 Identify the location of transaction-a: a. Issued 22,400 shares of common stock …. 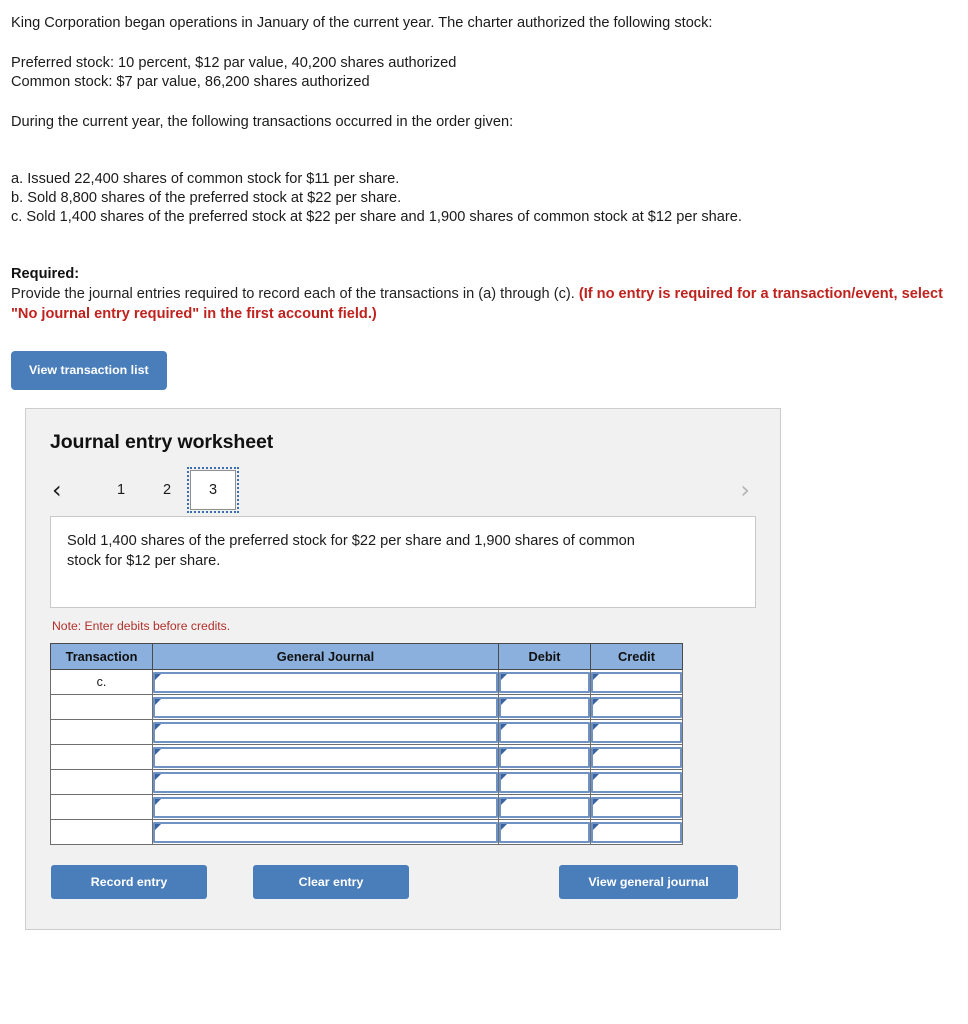
(205, 179).